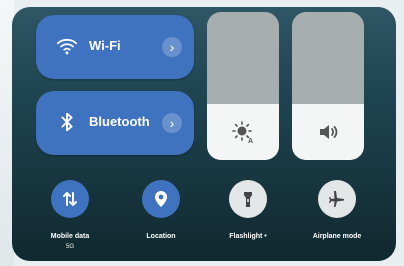 The image size is (404, 266). I want to click on wifi-tile: Wi-Fi ›, so click(115, 47).